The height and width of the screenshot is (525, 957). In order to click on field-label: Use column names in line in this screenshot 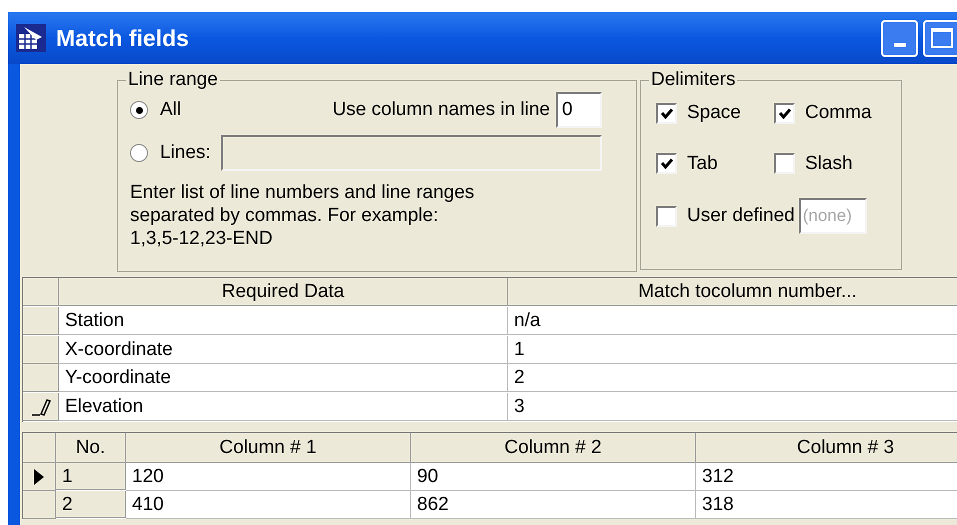, I will do `click(441, 110)`.